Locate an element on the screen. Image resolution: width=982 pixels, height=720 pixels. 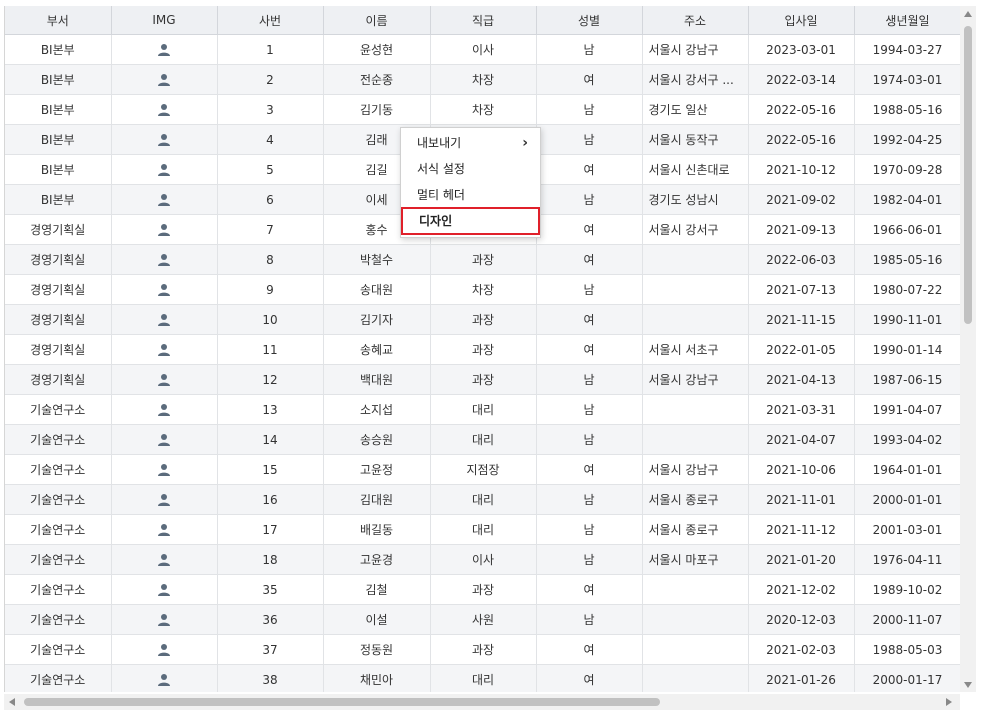
cell-hire-date: 2021-11-12 is located at coordinates (801, 529).